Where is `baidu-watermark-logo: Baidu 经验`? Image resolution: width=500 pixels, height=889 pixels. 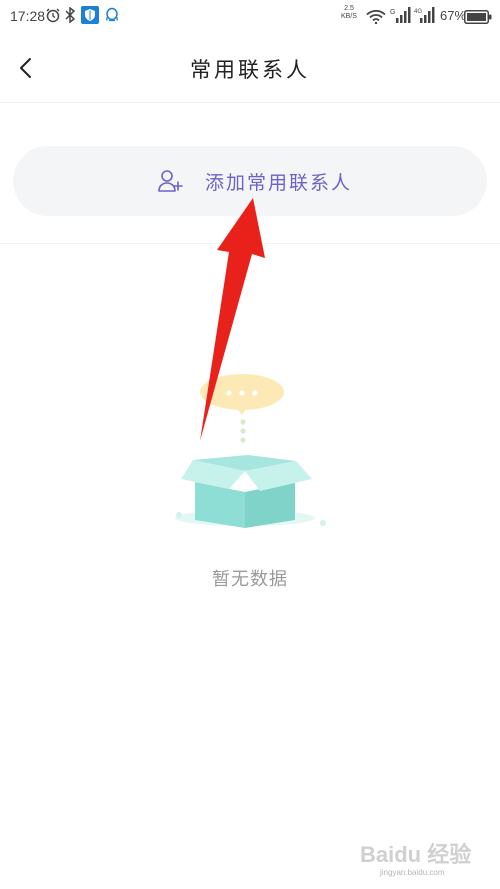 baidu-watermark-logo: Baidu 经验 is located at coordinates (427, 861).